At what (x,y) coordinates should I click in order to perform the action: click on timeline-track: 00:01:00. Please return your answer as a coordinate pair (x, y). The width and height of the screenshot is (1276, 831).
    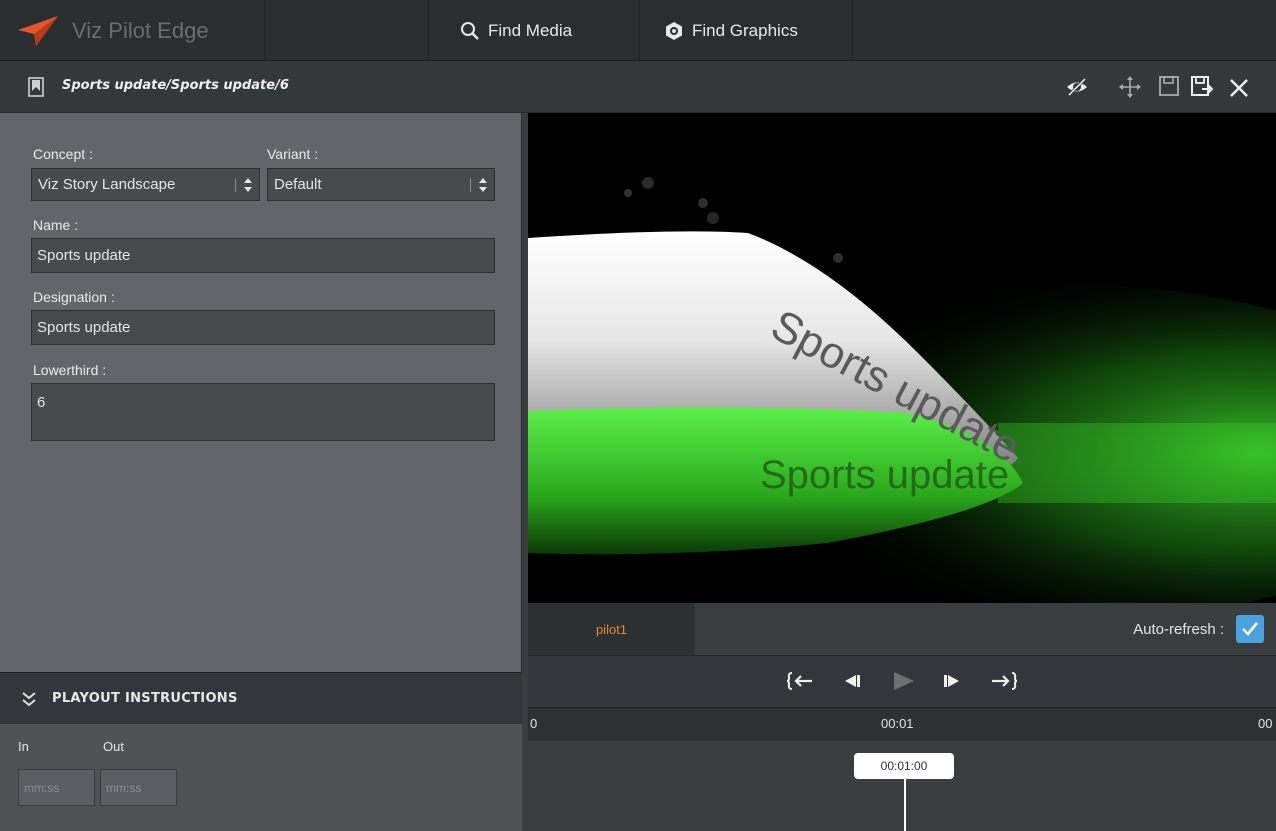
    Looking at the image, I should click on (902, 786).